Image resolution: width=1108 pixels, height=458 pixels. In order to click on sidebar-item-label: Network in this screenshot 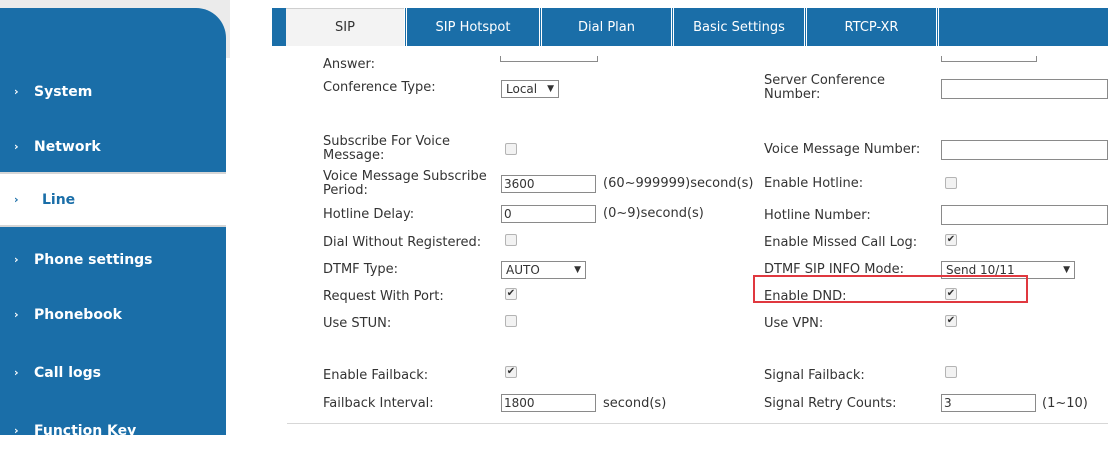, I will do `click(67, 146)`.